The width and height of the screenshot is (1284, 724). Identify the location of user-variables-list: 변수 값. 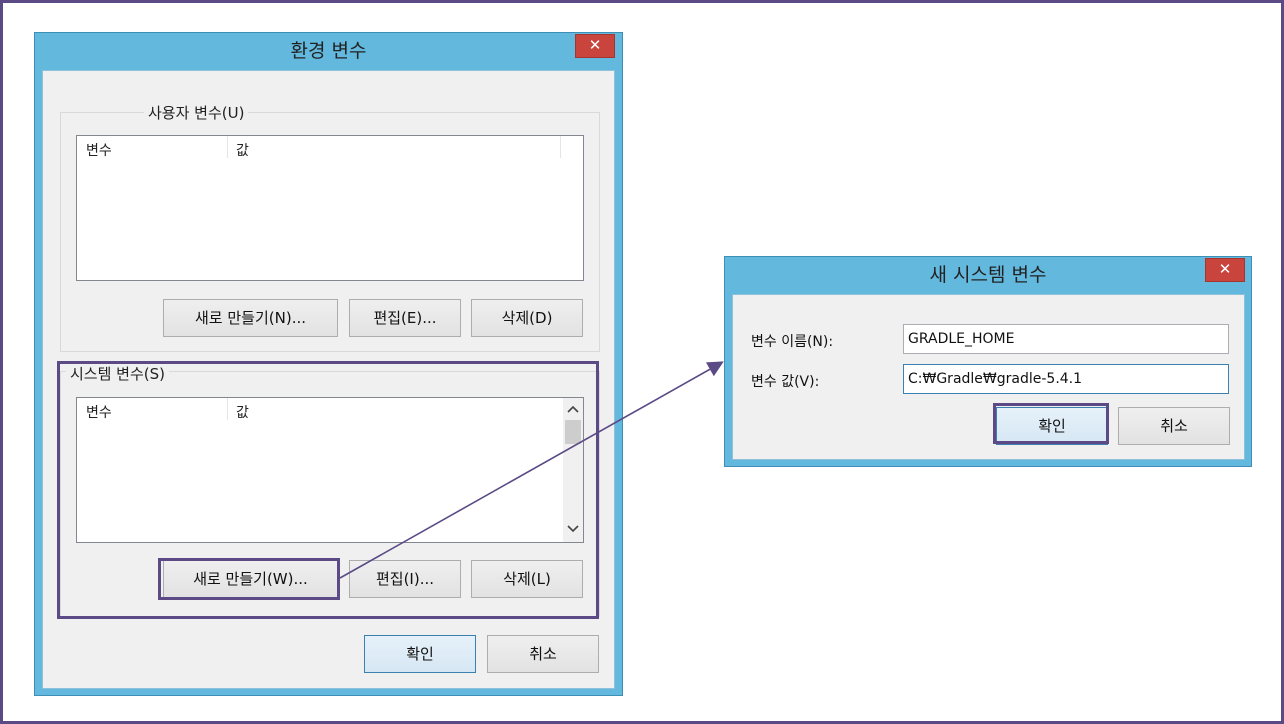
(330, 208).